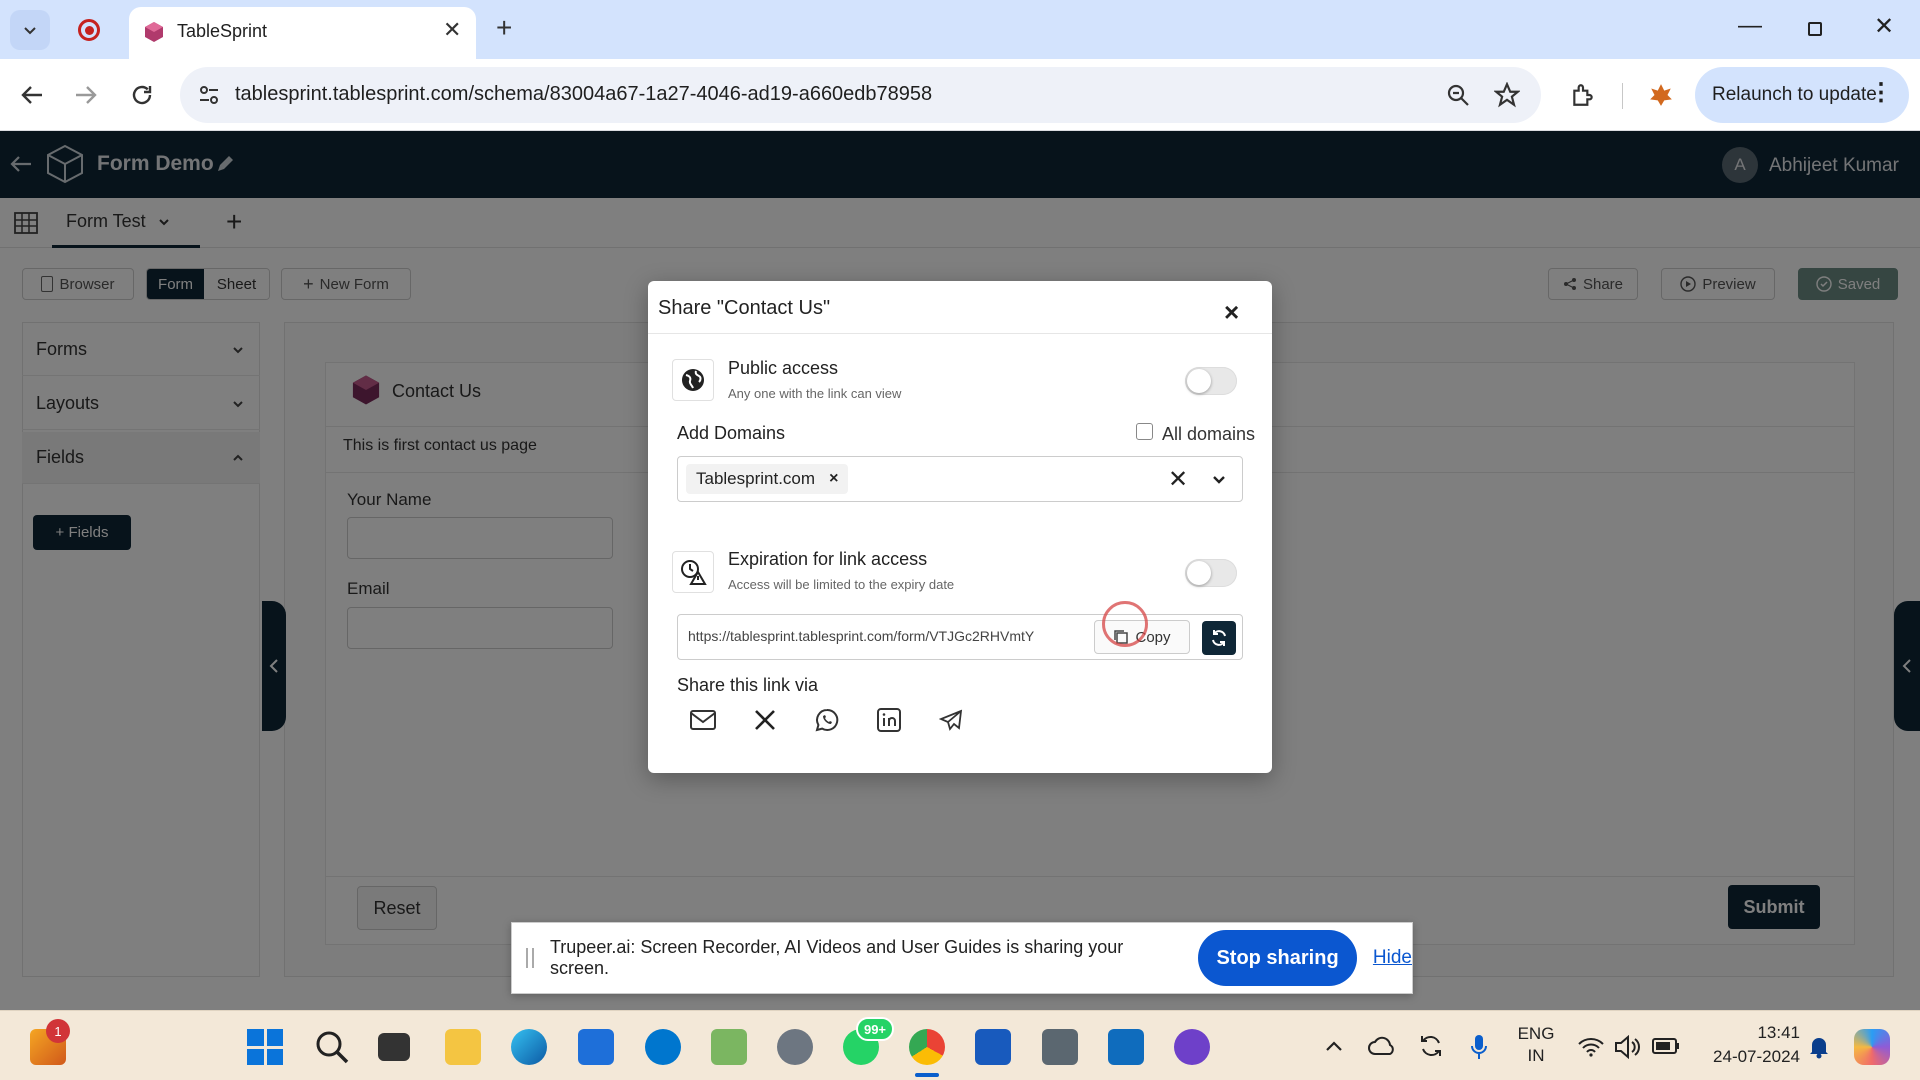 This screenshot has width=1920, height=1080. I want to click on drag-handle-icon, so click(530, 958).